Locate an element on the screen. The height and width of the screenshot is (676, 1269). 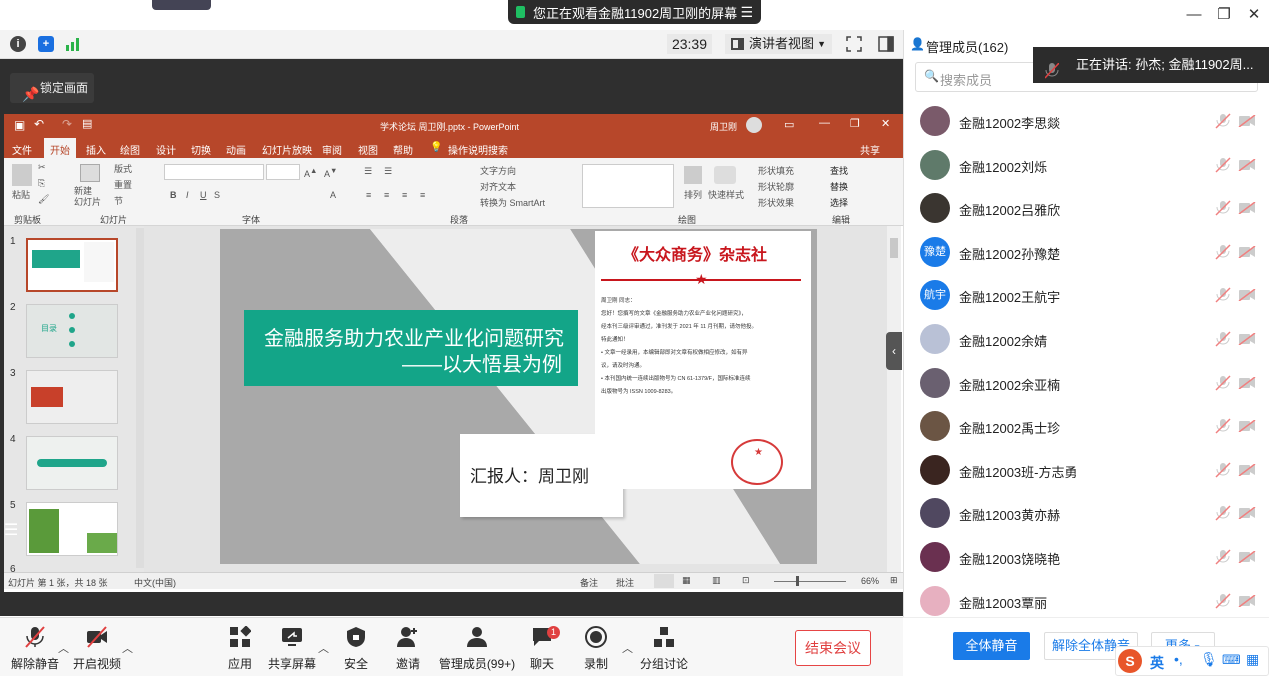
font-size-select is located at coordinates (283, 172).